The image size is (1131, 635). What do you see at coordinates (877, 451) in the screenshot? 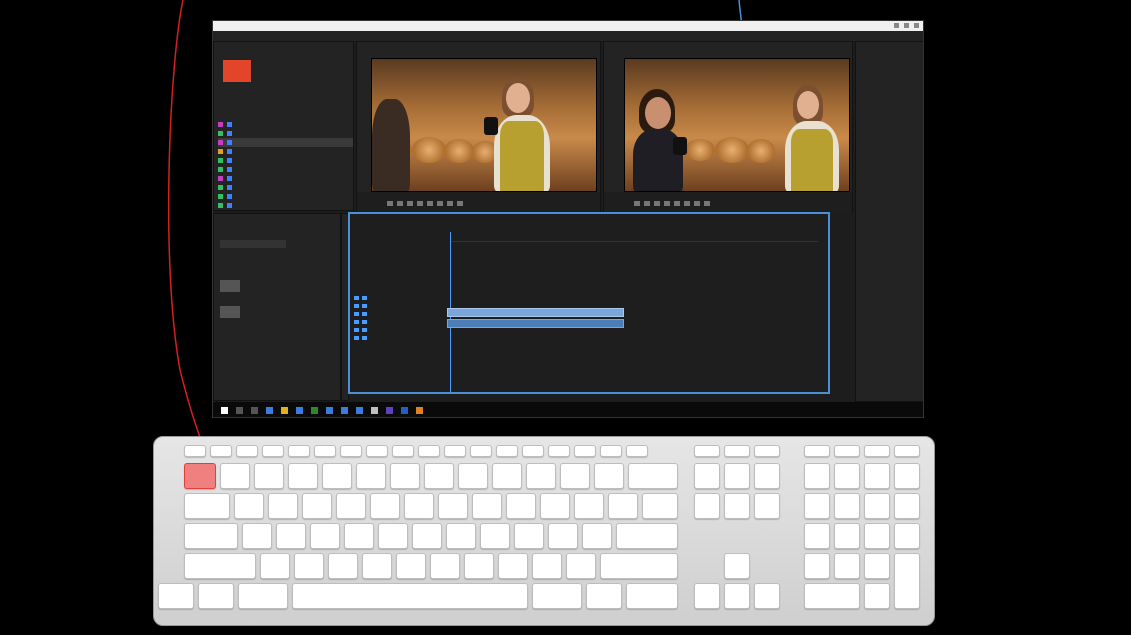
I see `key-f24` at bounding box center [877, 451].